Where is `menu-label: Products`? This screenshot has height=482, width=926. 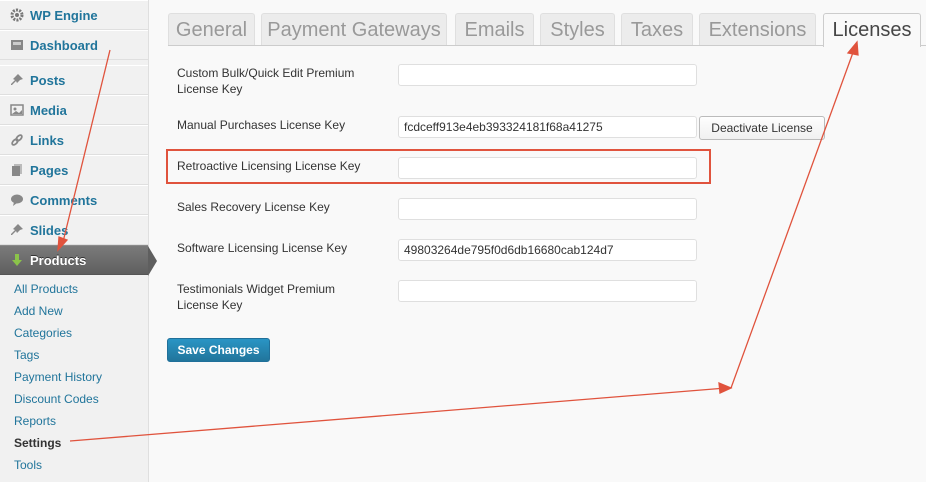 menu-label: Products is located at coordinates (58, 260).